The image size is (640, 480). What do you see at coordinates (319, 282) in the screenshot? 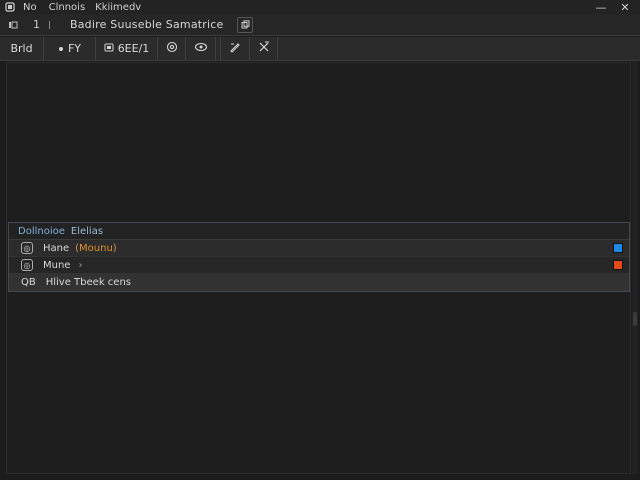
I see `list-item: QB Hlive Tbeek cens` at bounding box center [319, 282].